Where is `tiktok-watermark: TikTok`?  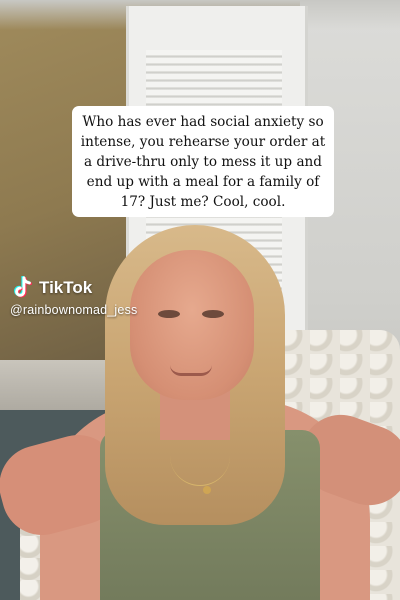 tiktok-watermark: TikTok is located at coordinates (52, 288).